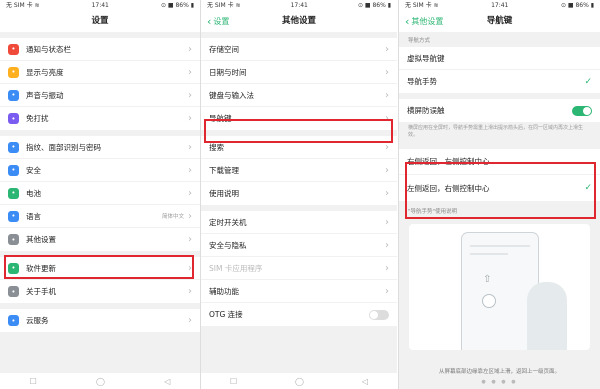  I want to click on cloud-icon: •, so click(13, 320).